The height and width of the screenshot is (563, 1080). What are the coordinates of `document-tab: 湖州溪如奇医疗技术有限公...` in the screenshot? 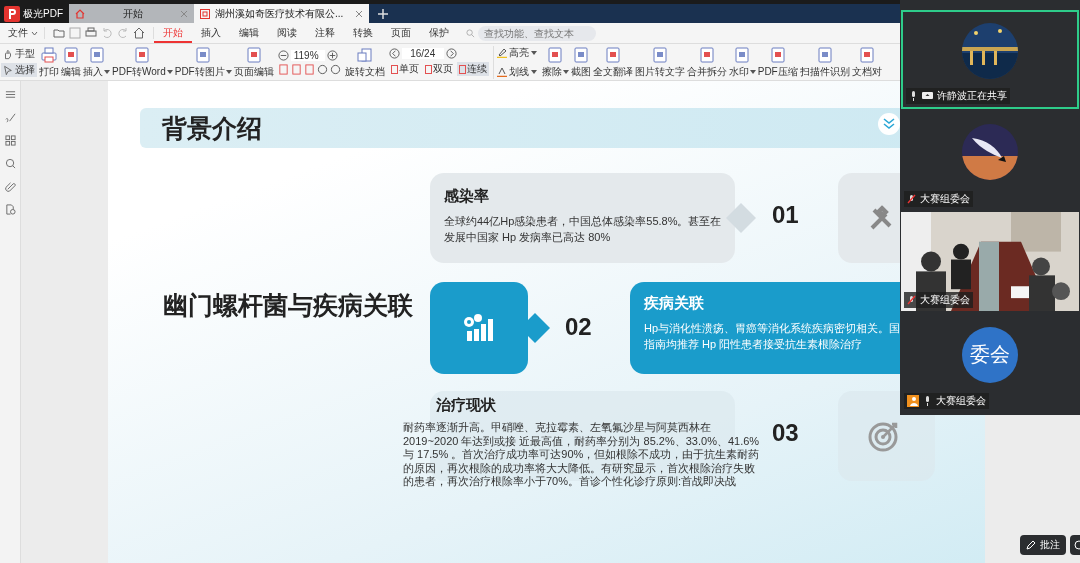 It's located at (281, 13).